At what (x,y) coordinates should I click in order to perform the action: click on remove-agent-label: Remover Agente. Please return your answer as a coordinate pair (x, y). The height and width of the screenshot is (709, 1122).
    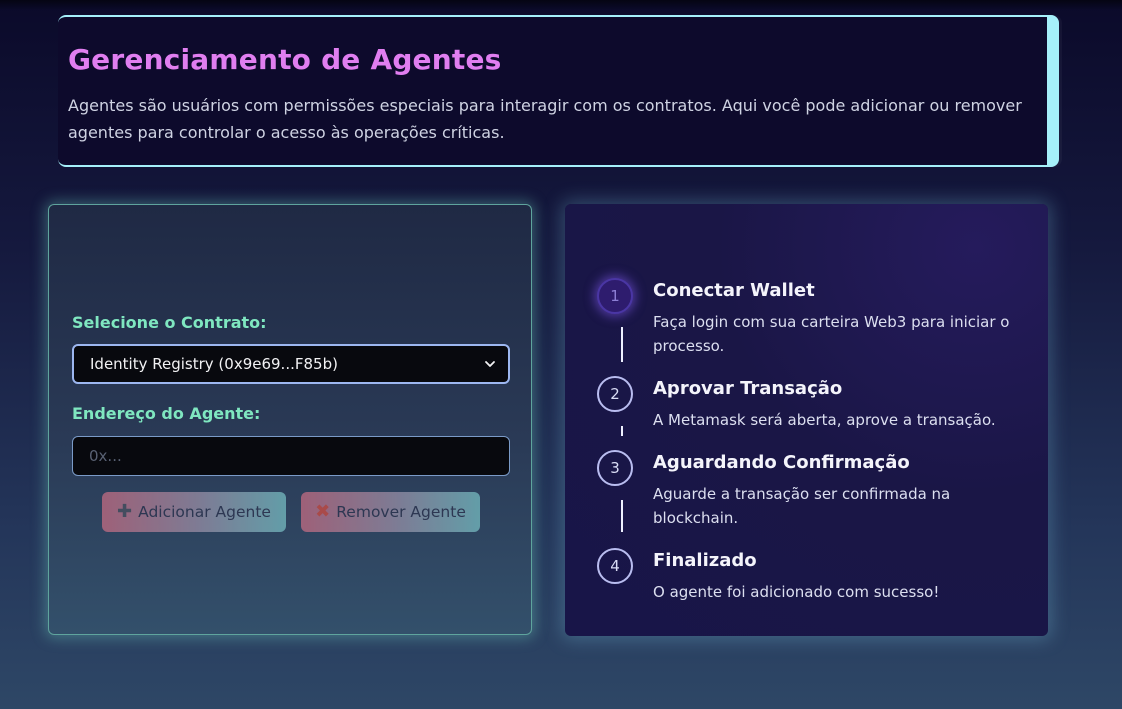
    Looking at the image, I should click on (401, 512).